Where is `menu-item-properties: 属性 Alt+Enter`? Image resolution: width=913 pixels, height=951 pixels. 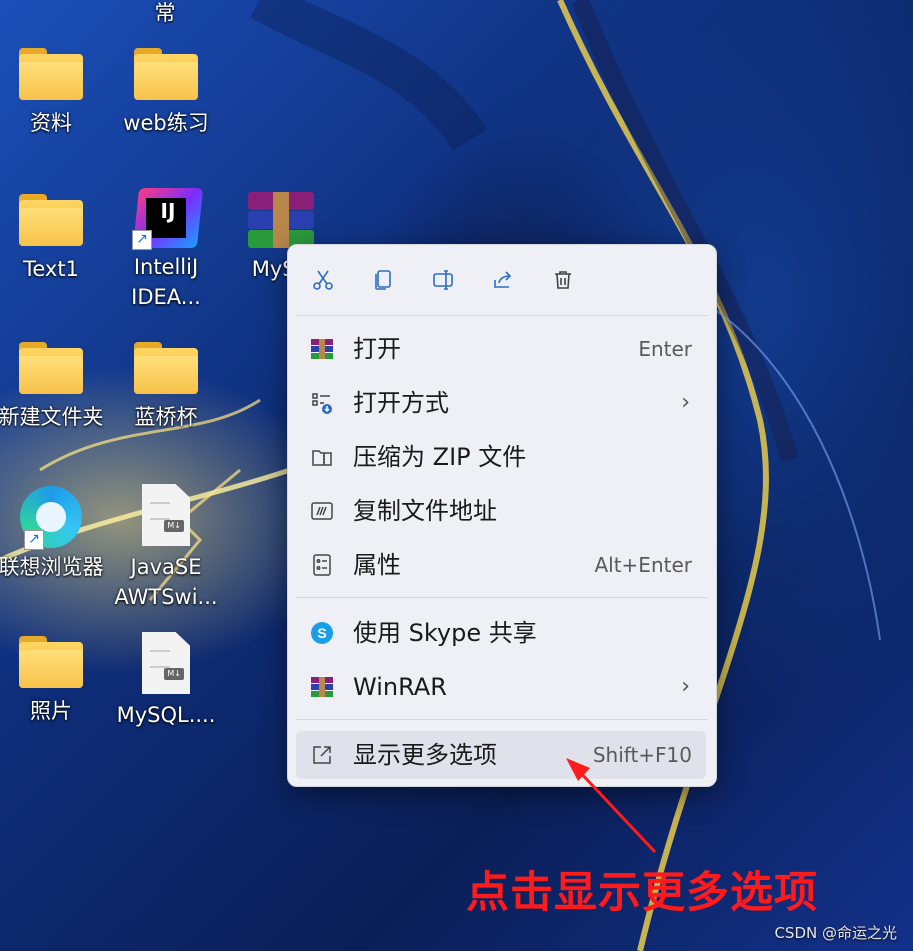 menu-item-properties: 属性 Alt+Enter is located at coordinates (501, 565).